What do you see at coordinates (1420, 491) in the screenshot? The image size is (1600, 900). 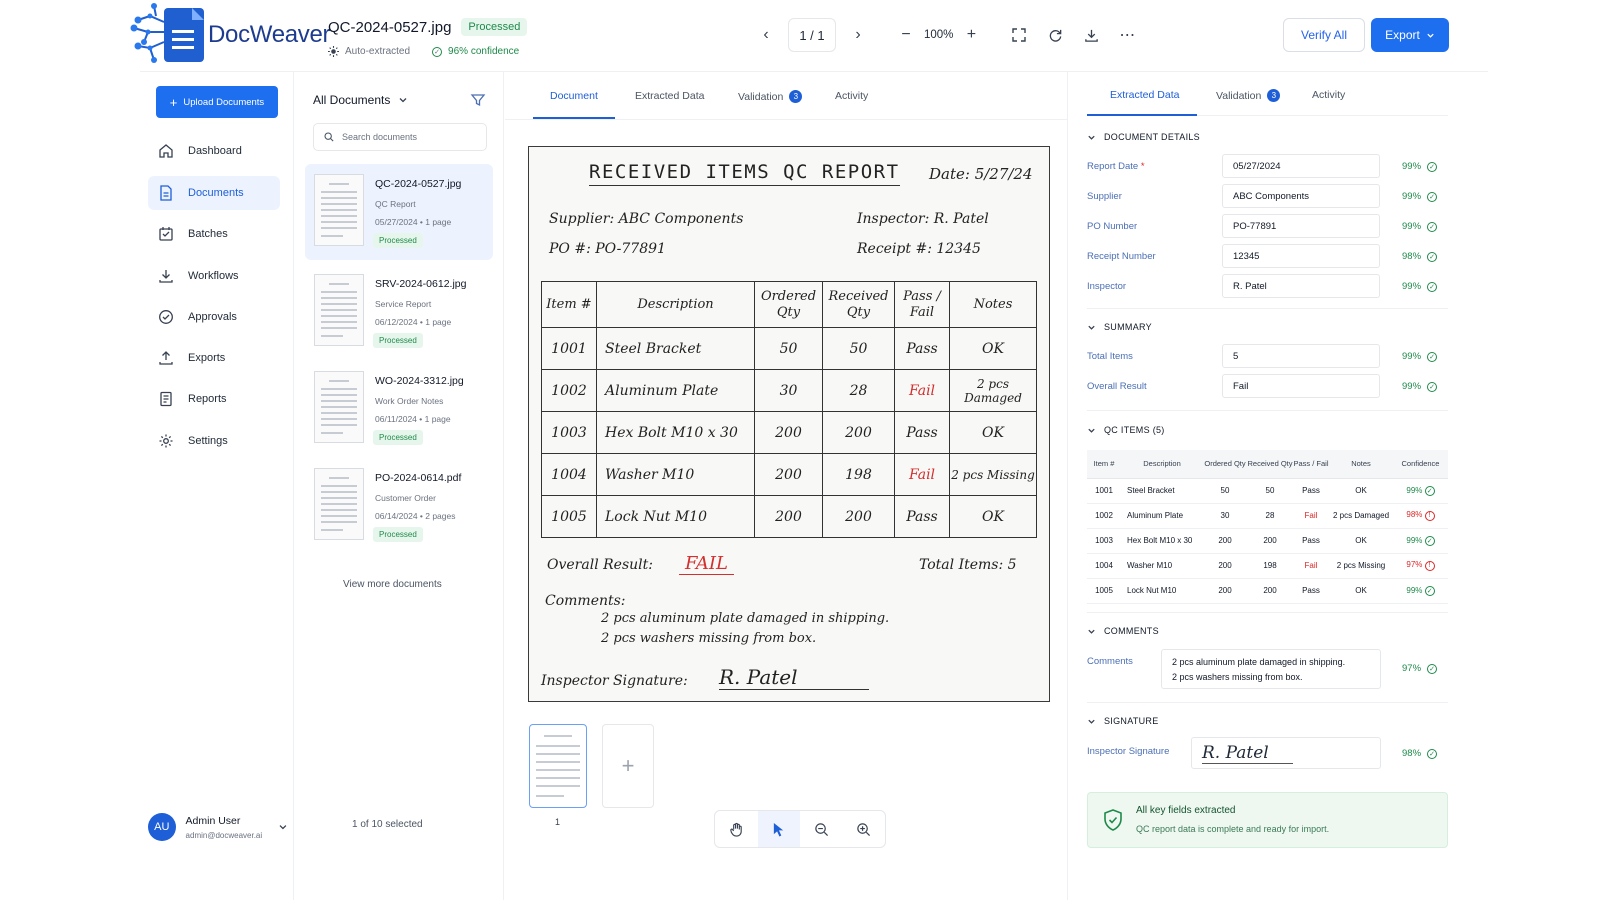 I see `table-cell-confidence: 99% ✓` at bounding box center [1420, 491].